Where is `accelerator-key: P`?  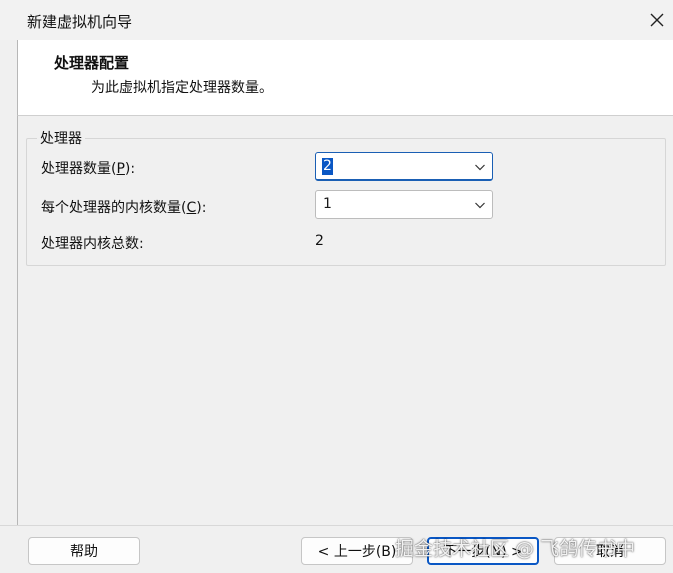
accelerator-key: P is located at coordinates (120, 169).